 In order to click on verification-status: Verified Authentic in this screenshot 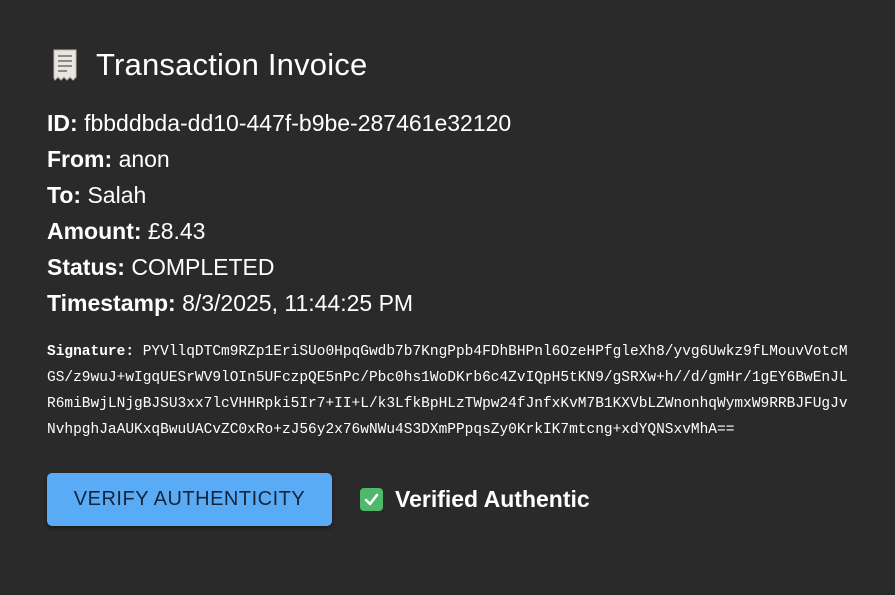, I will do `click(475, 499)`.